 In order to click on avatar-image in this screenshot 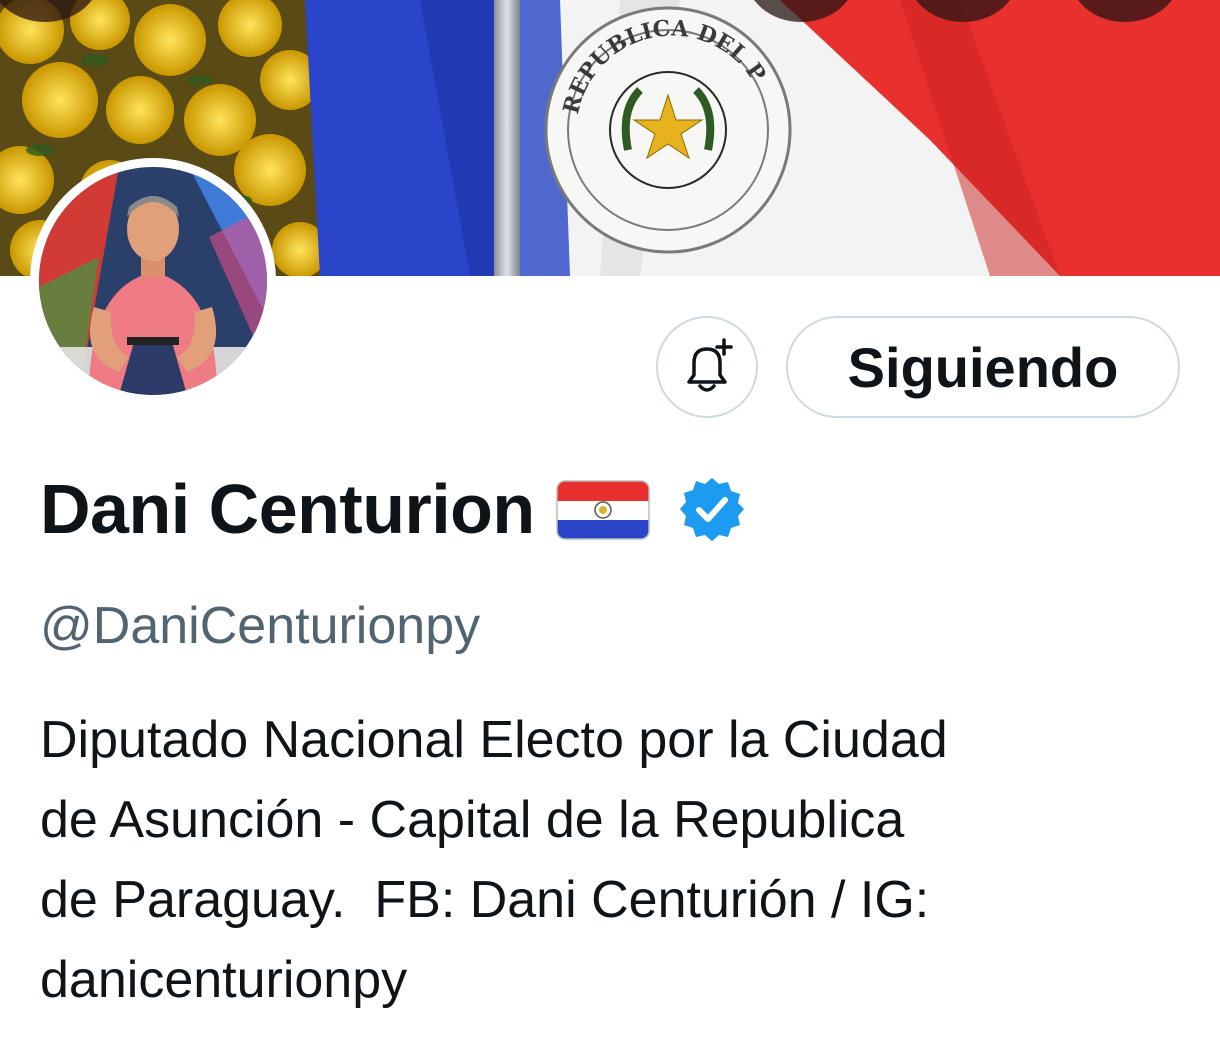, I will do `click(153, 281)`.